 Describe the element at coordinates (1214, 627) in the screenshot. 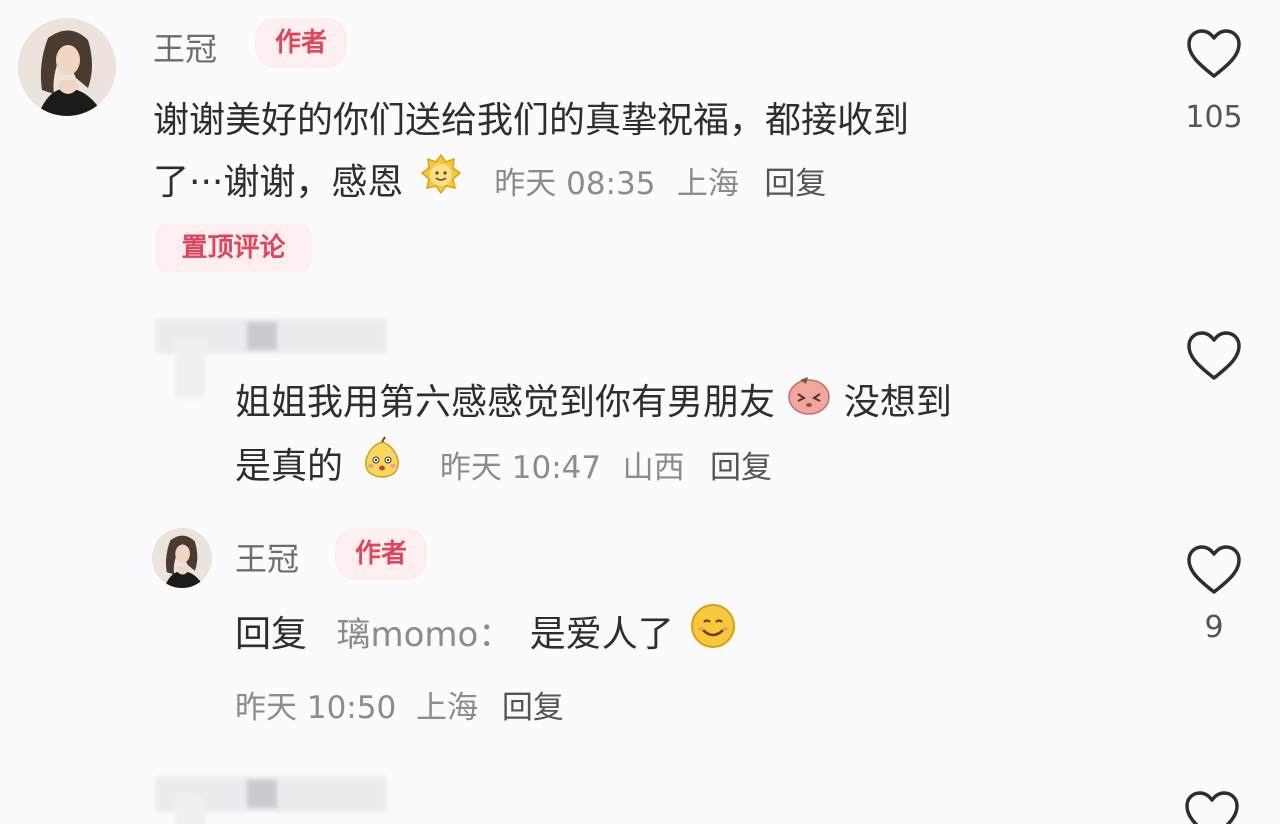

I see `like-count: 9` at that location.